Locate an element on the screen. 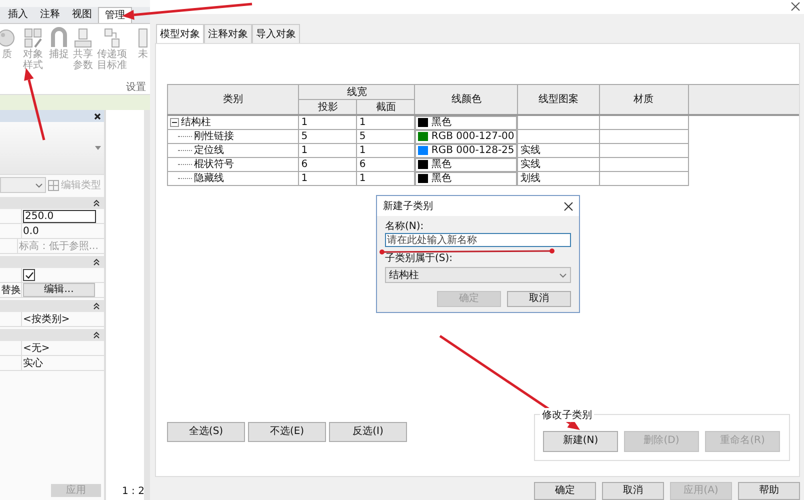  button: 确定 is located at coordinates (565, 491).